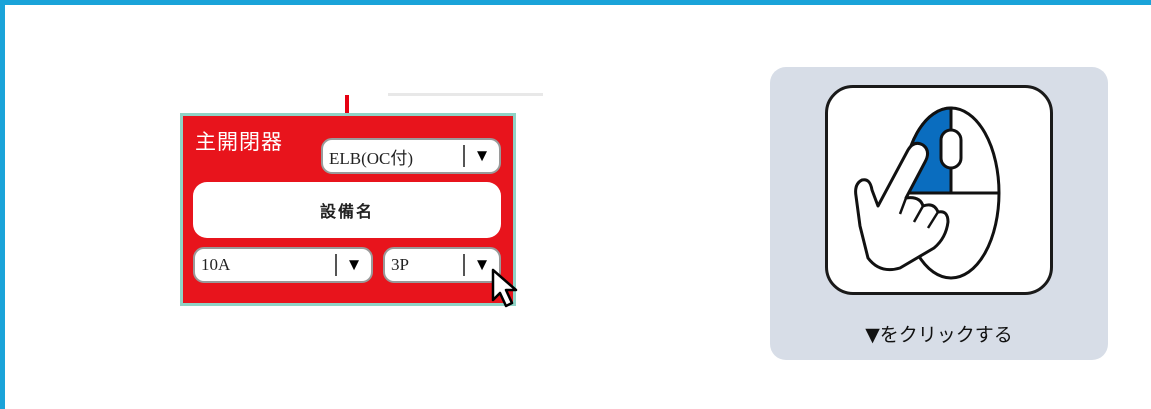 This screenshot has height=409, width=1151. Describe the element at coordinates (283, 265) in the screenshot. I see `ampere-dropdown: 10A ▼` at that location.